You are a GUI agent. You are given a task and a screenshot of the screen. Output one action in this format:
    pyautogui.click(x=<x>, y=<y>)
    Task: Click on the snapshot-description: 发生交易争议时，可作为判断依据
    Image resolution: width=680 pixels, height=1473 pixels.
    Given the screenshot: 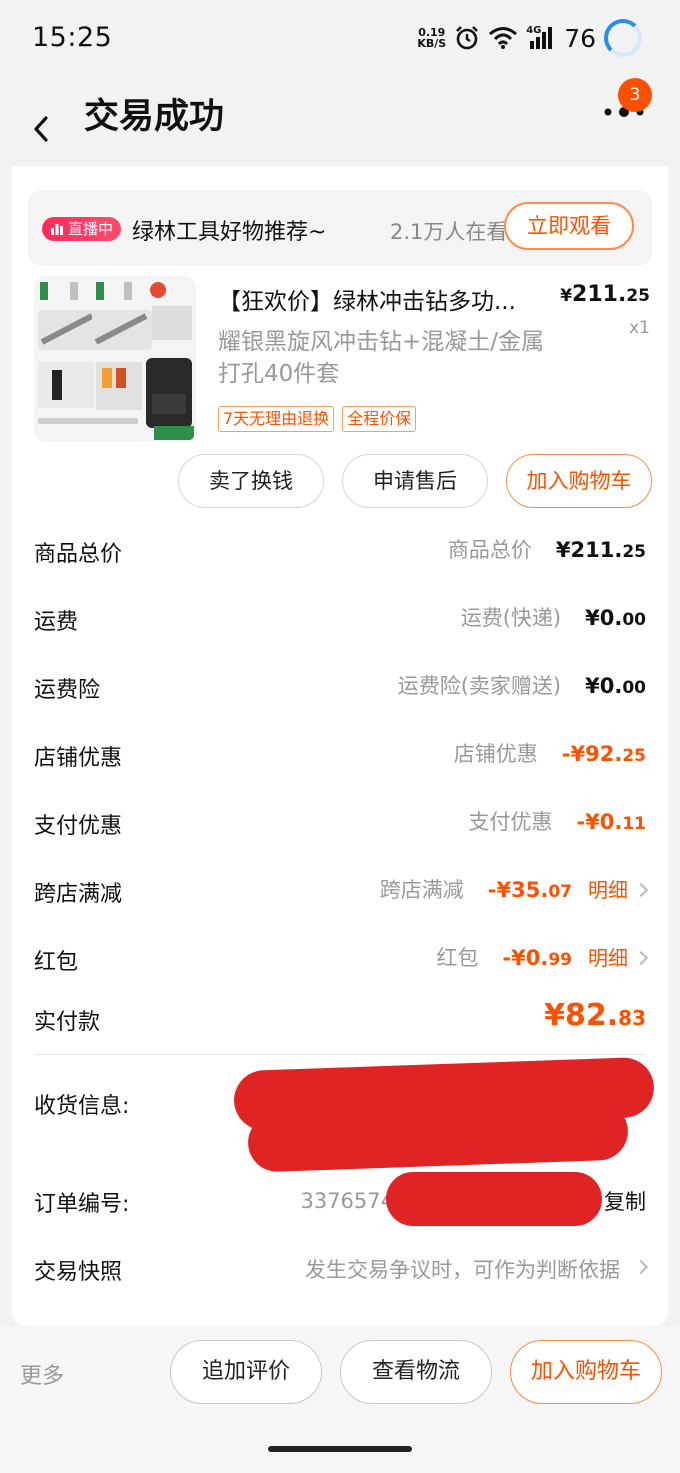 What is the action you would take?
    pyautogui.click(x=462, y=1270)
    